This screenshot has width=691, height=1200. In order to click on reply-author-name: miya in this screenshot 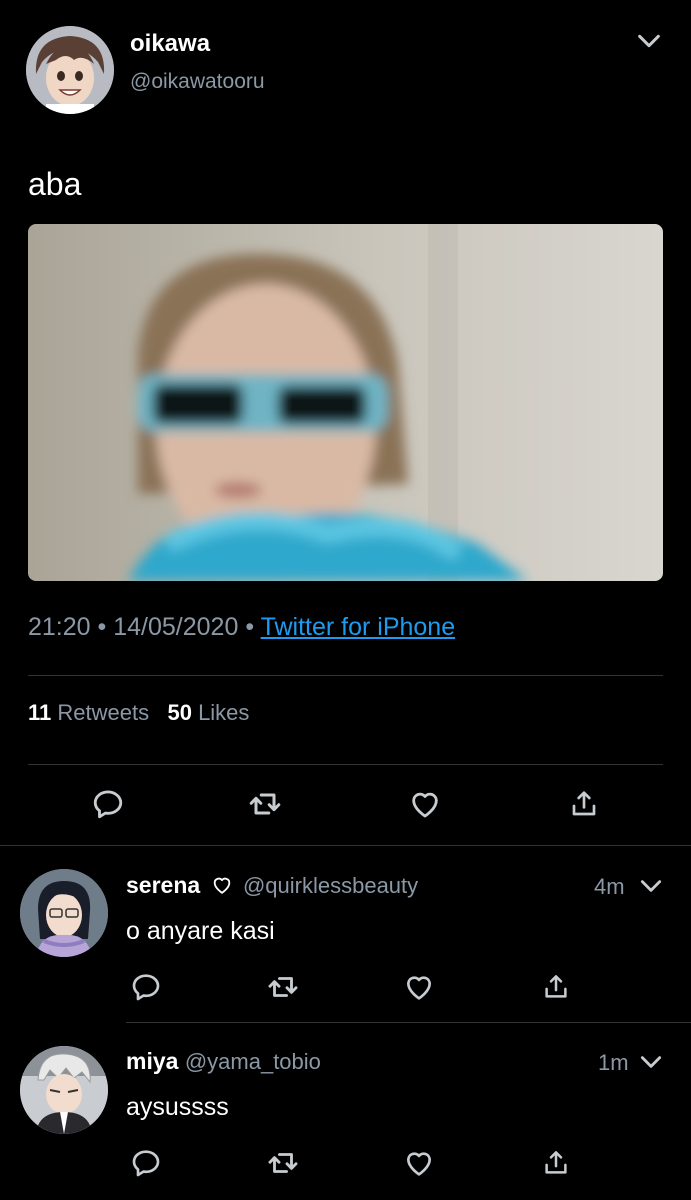, I will do `click(152, 1061)`.